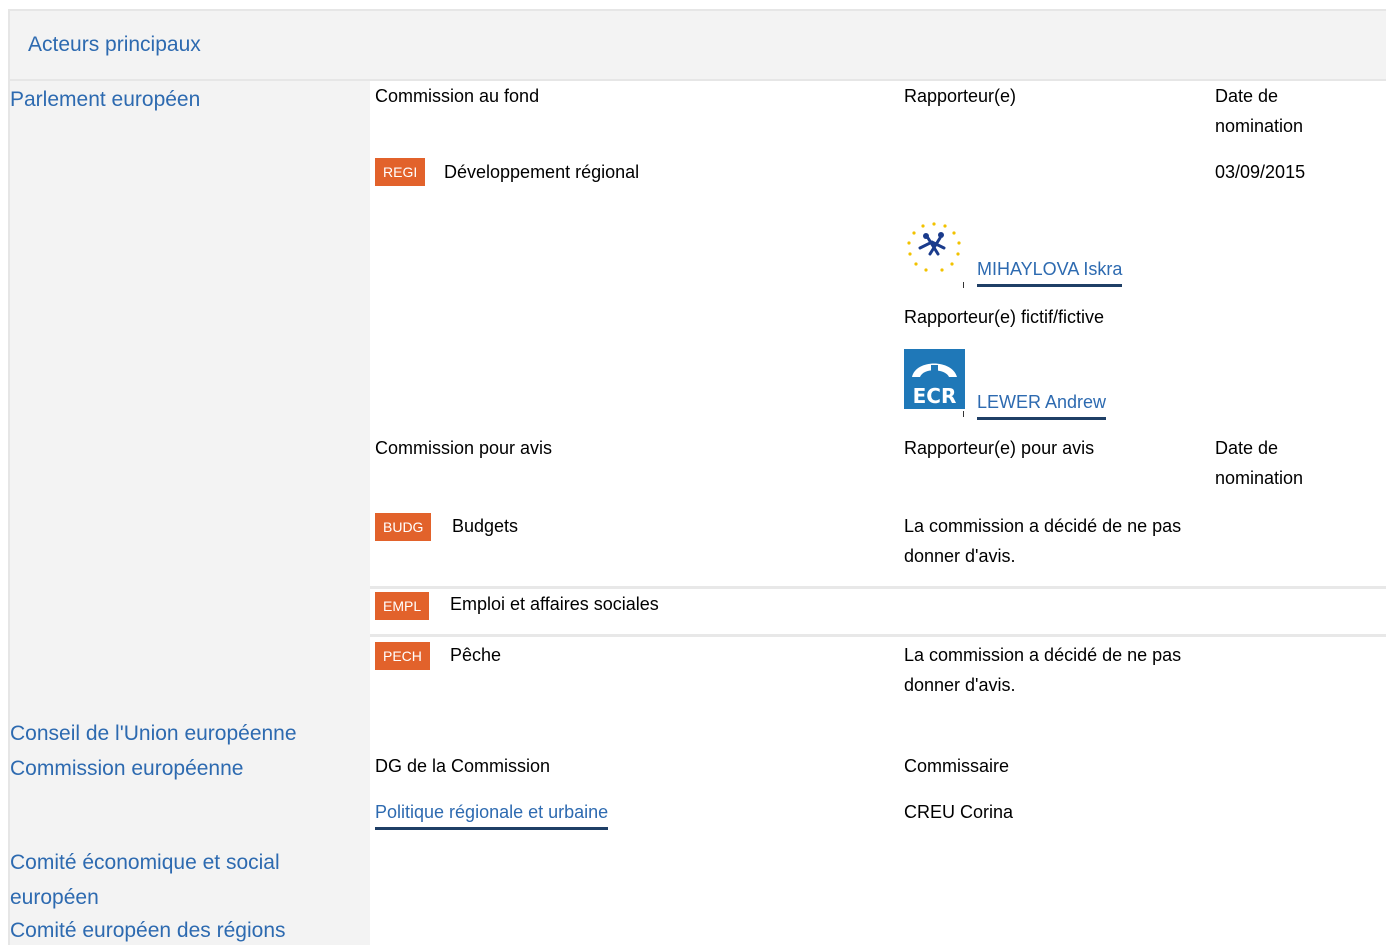 This screenshot has width=1386, height=947. What do you see at coordinates (935, 396) in the screenshot?
I see `ecr-logo-text: ECR` at bounding box center [935, 396].